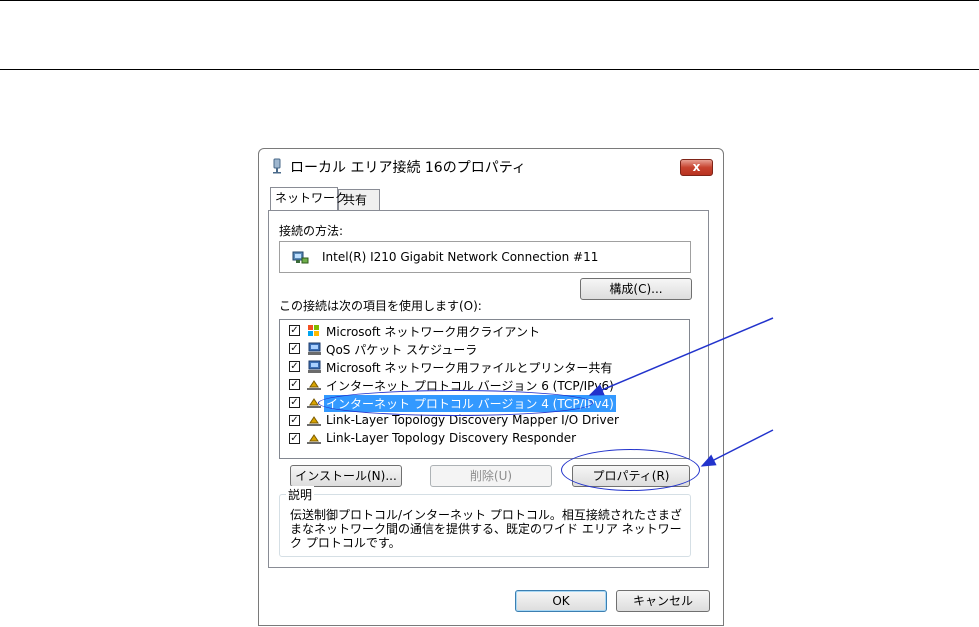  I want to click on connect-using-label: 接続の方法:, so click(311, 231).